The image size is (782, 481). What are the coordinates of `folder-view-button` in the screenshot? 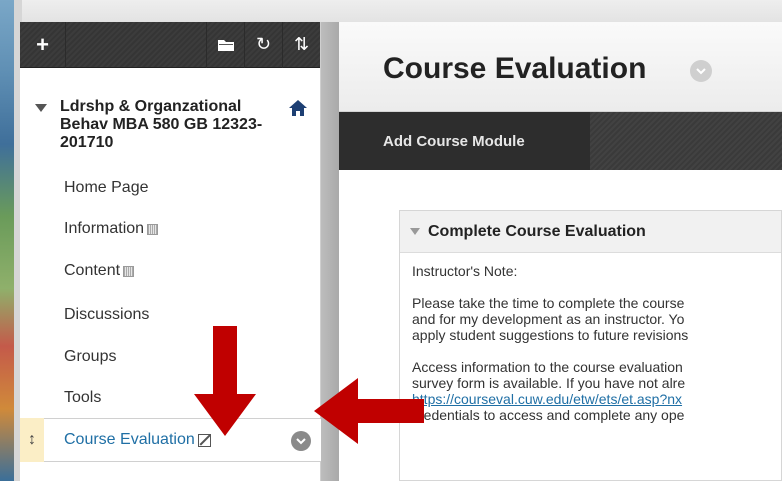 It's located at (225, 44).